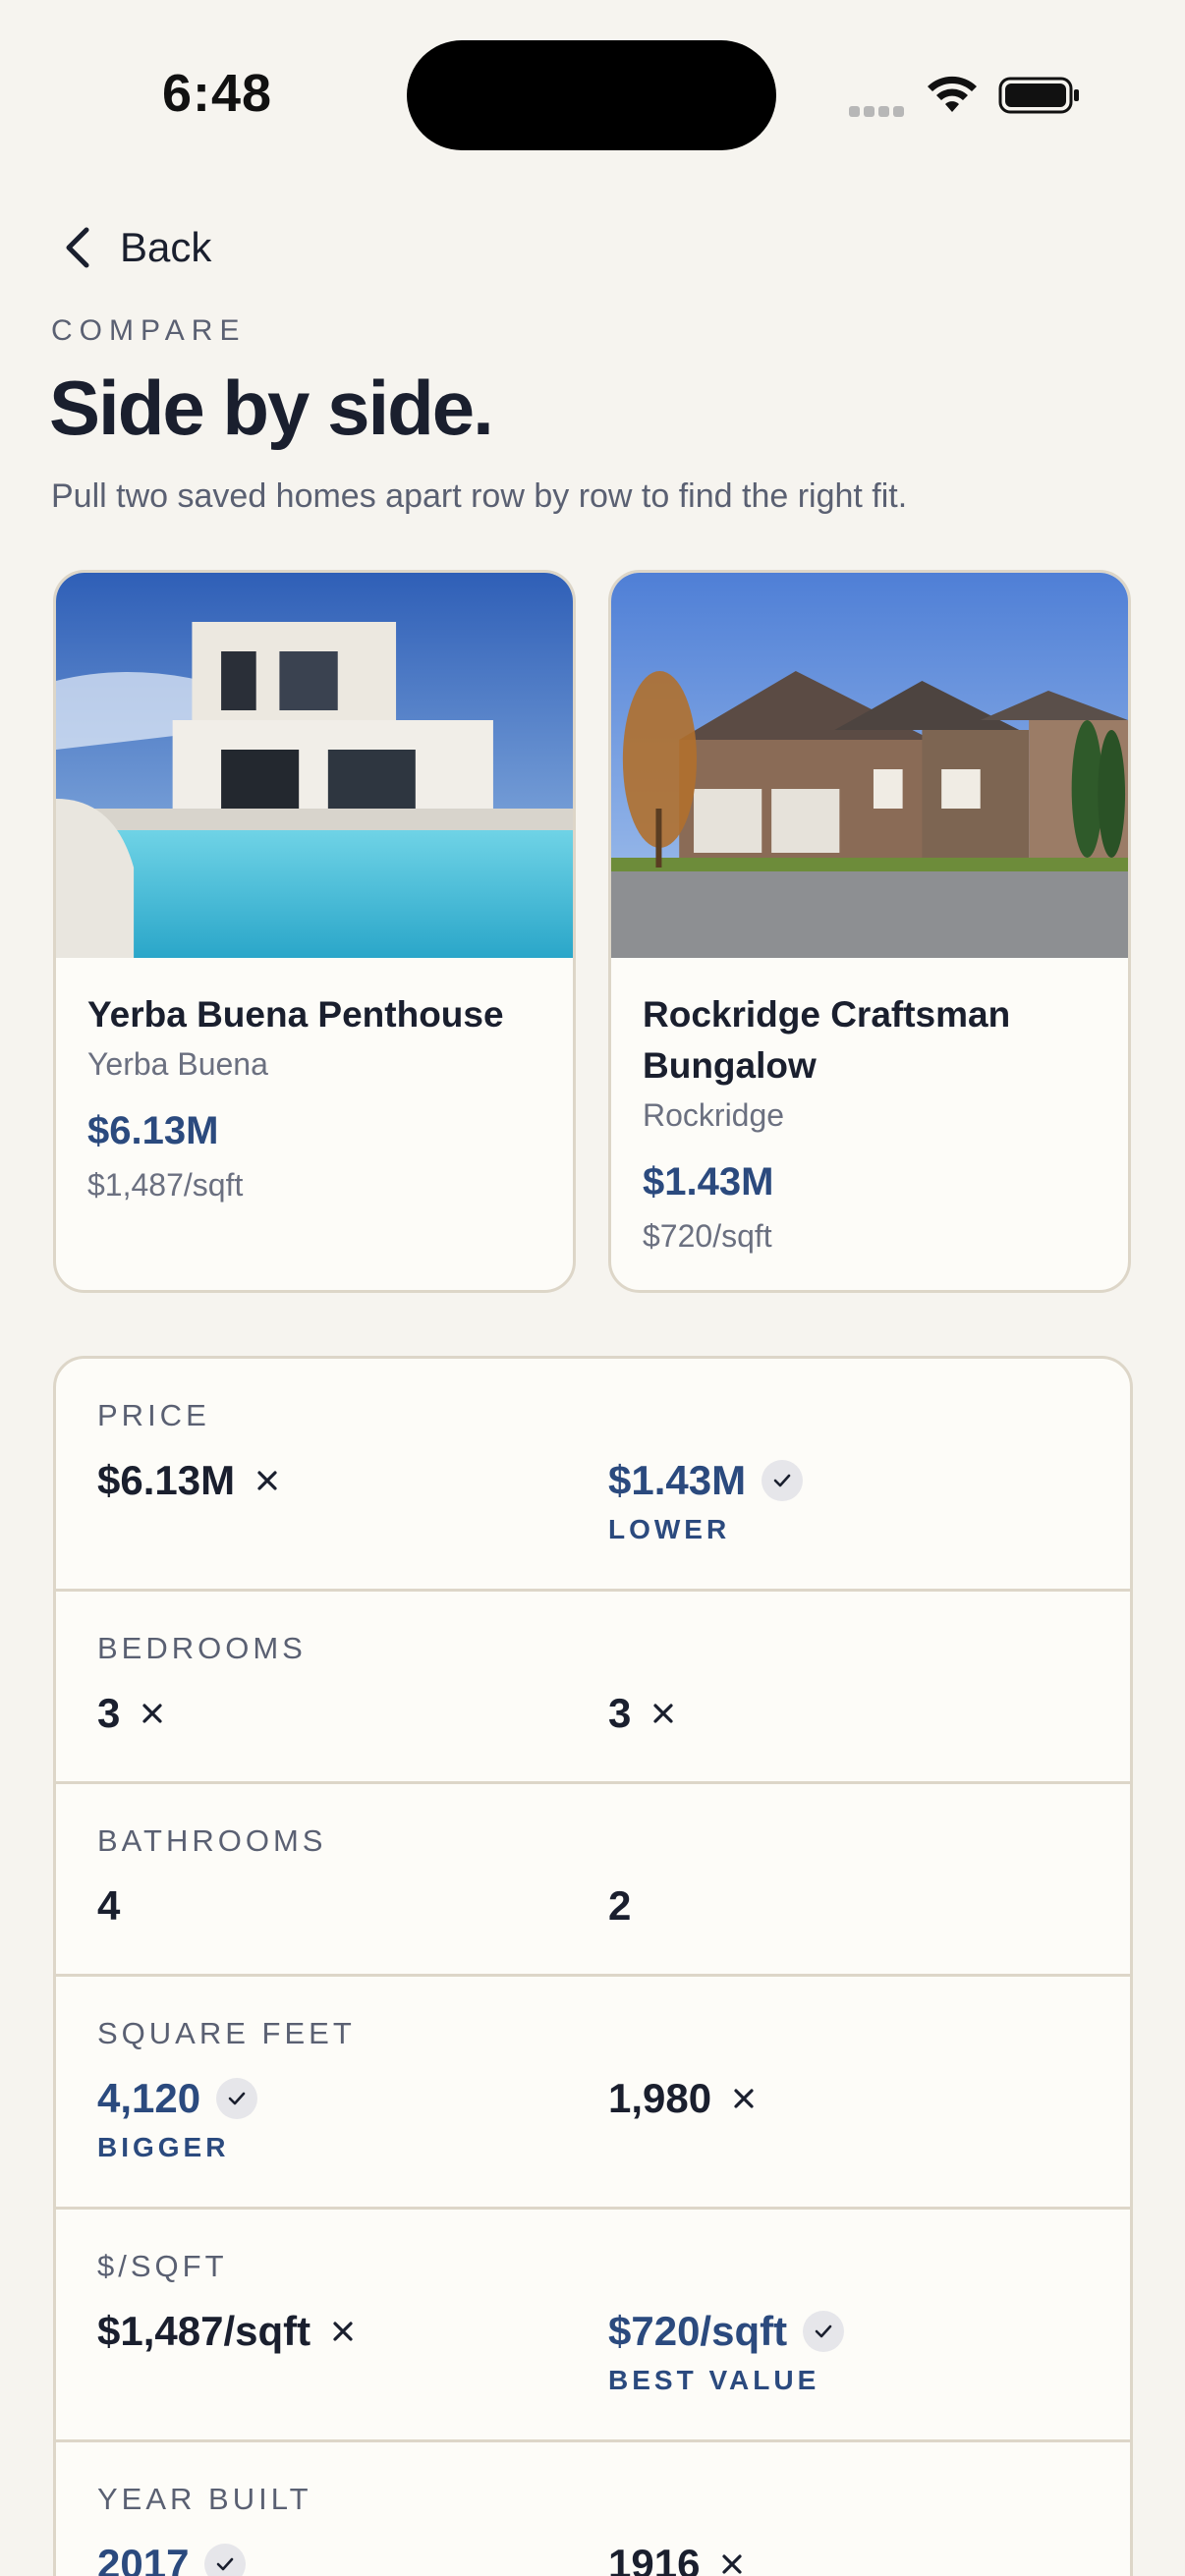 The image size is (1185, 2576). Describe the element at coordinates (678, 1480) in the screenshot. I see `compare-value: $1.43M` at that location.